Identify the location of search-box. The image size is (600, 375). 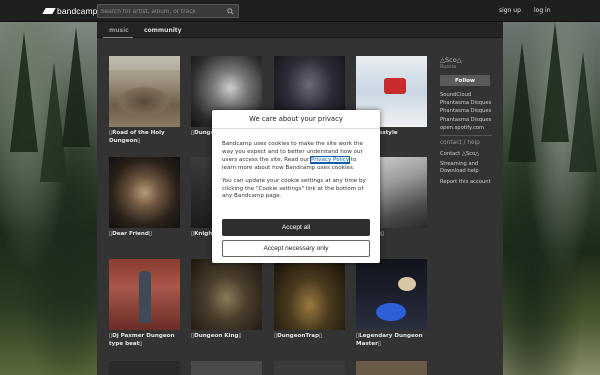
(168, 11).